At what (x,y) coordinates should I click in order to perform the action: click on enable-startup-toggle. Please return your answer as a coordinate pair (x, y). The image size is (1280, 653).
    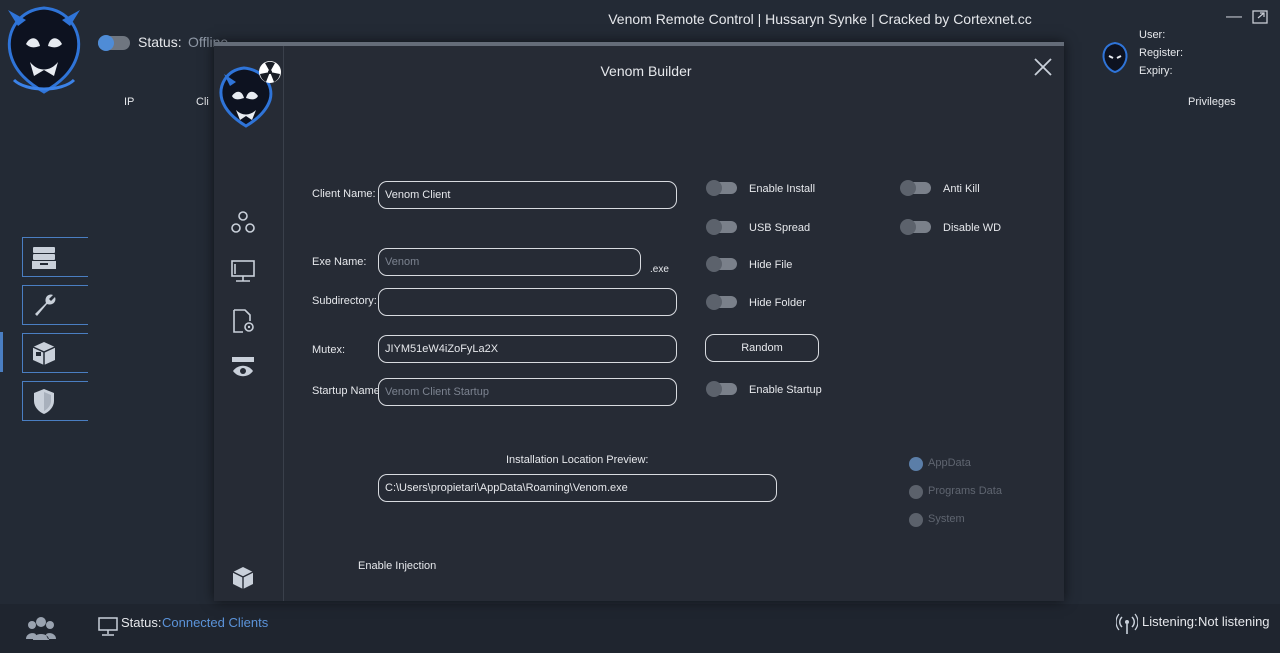
    Looking at the image, I should click on (721, 389).